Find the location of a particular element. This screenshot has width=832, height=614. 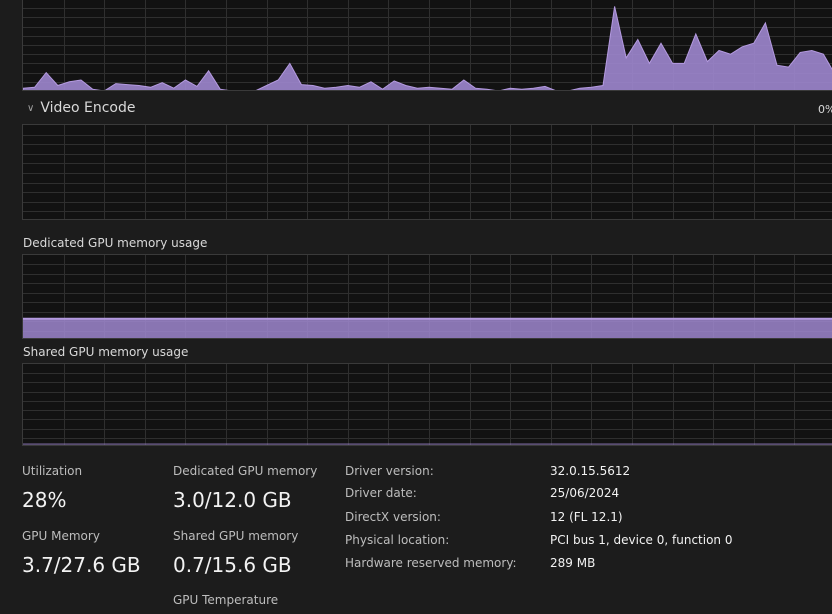

physical-location-key: Physical location: is located at coordinates (397, 540).